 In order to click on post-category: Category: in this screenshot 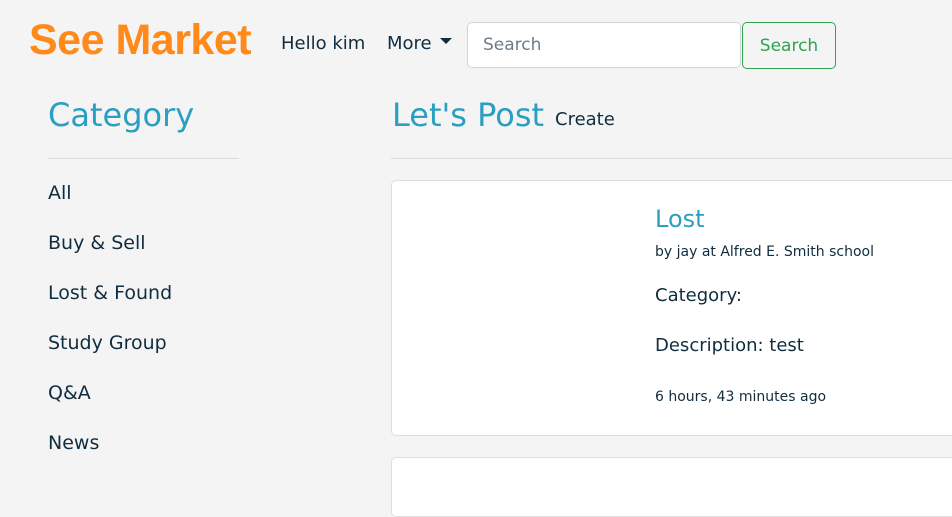, I will do `click(698, 295)`.